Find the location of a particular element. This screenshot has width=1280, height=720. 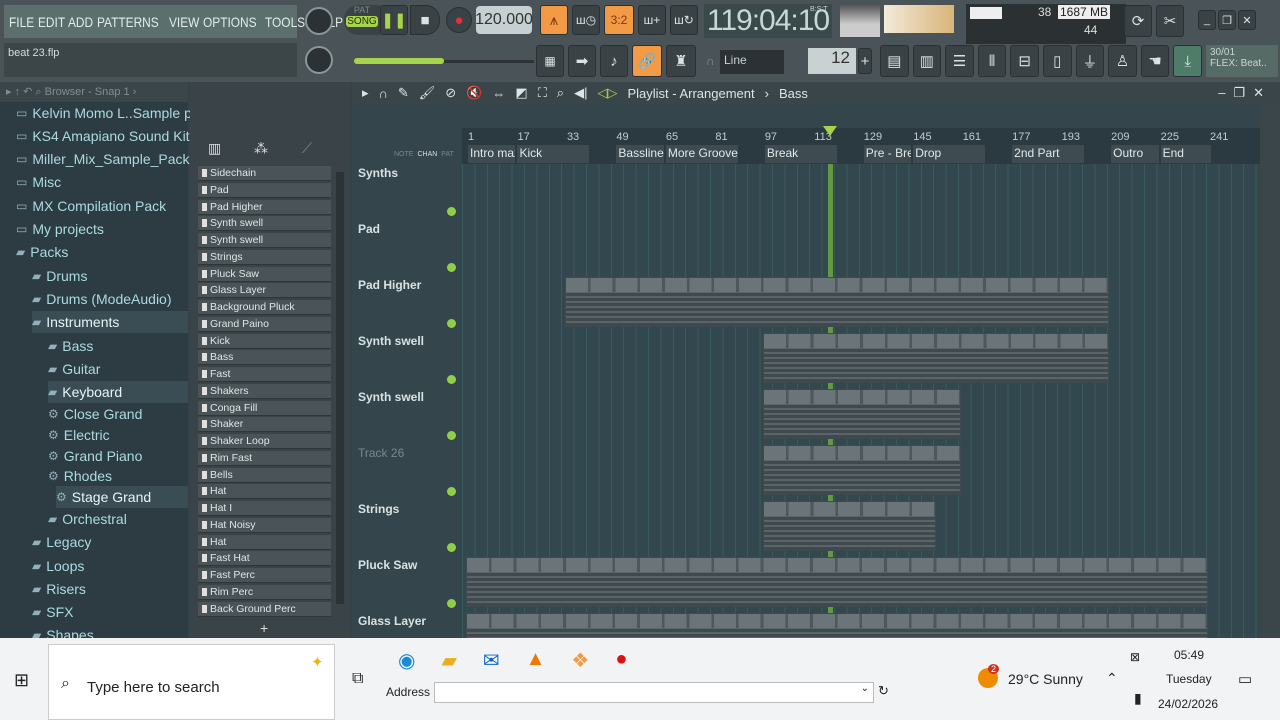

stop-button: ■ is located at coordinates (425, 20).